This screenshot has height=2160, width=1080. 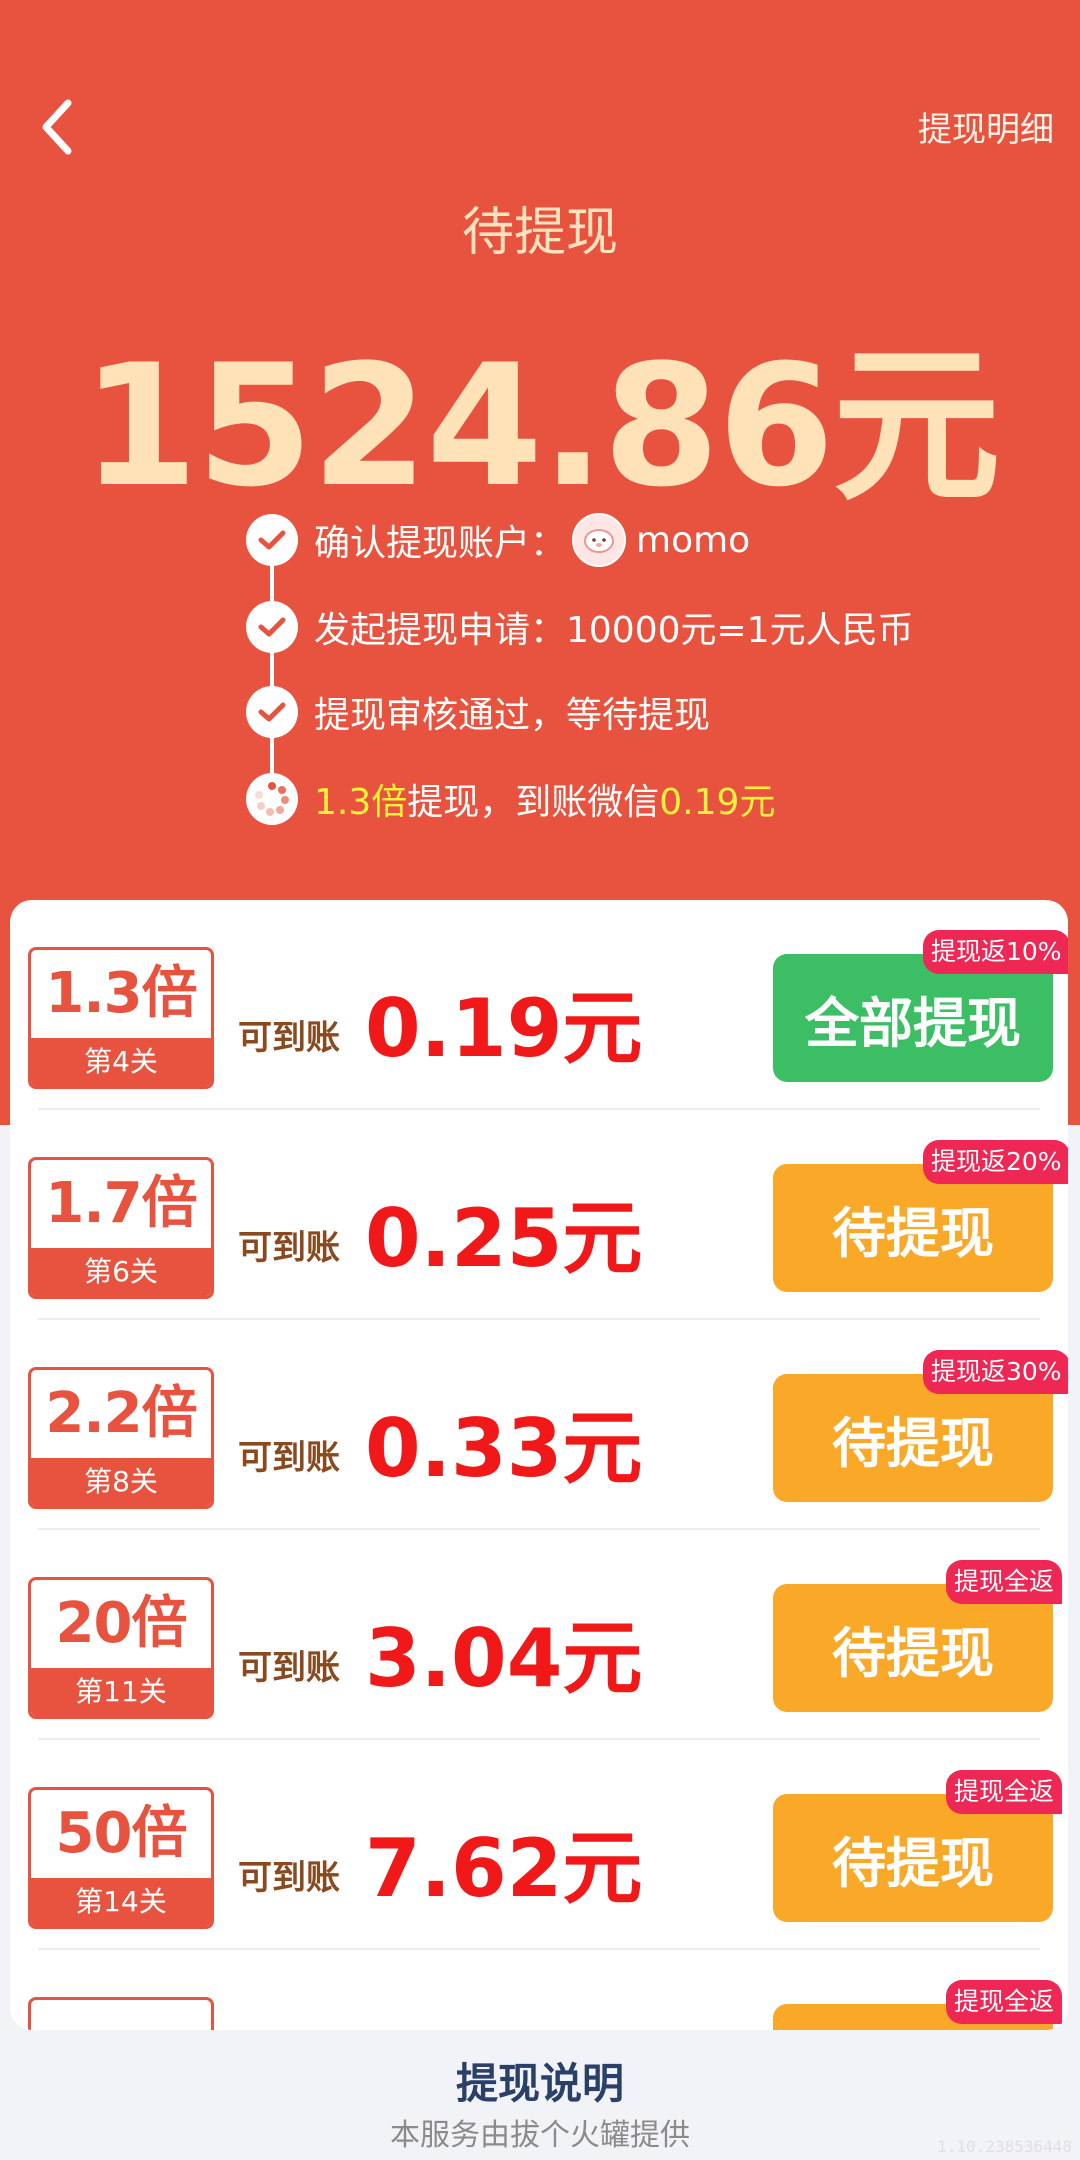 I want to click on multiplier-badge: 50倍 第14关, so click(x=121, y=1858).